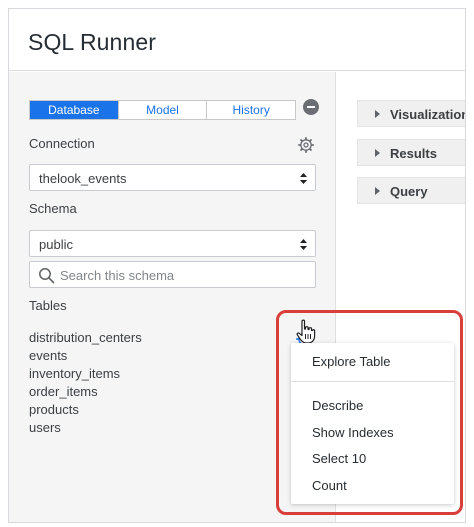 The width and height of the screenshot is (474, 527). I want to click on table-item-events: events, so click(129, 356).